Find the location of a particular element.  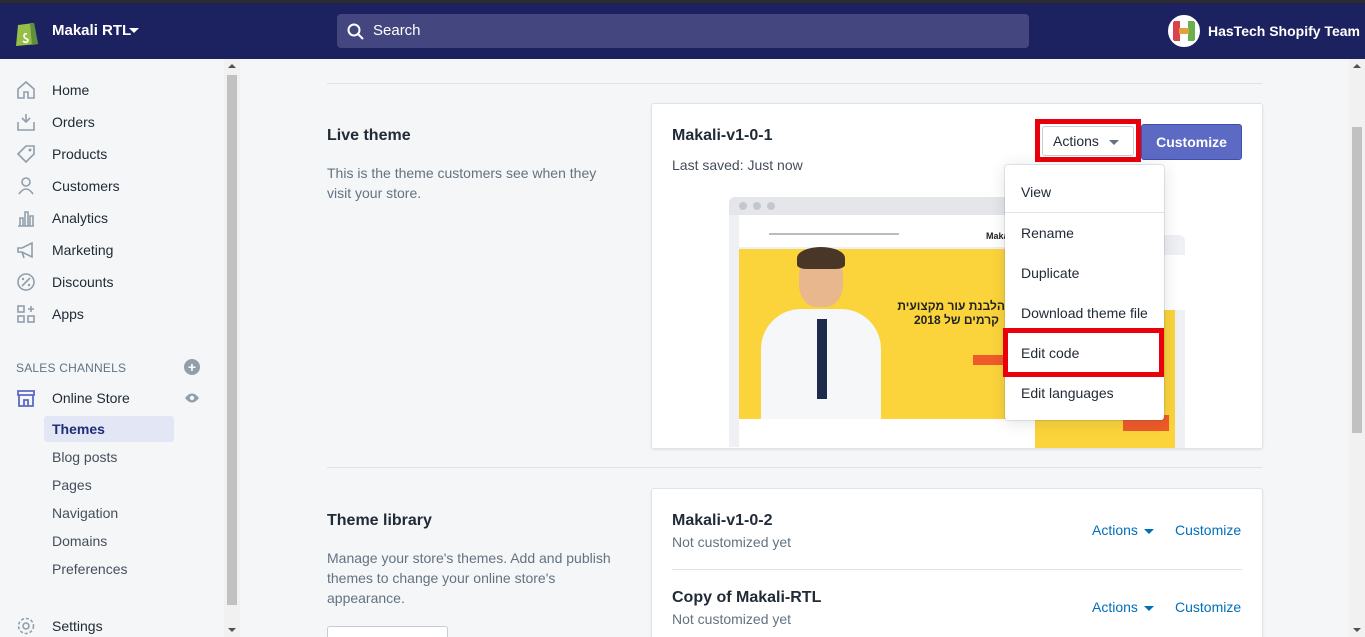

search-input: Search is located at coordinates (683, 31).